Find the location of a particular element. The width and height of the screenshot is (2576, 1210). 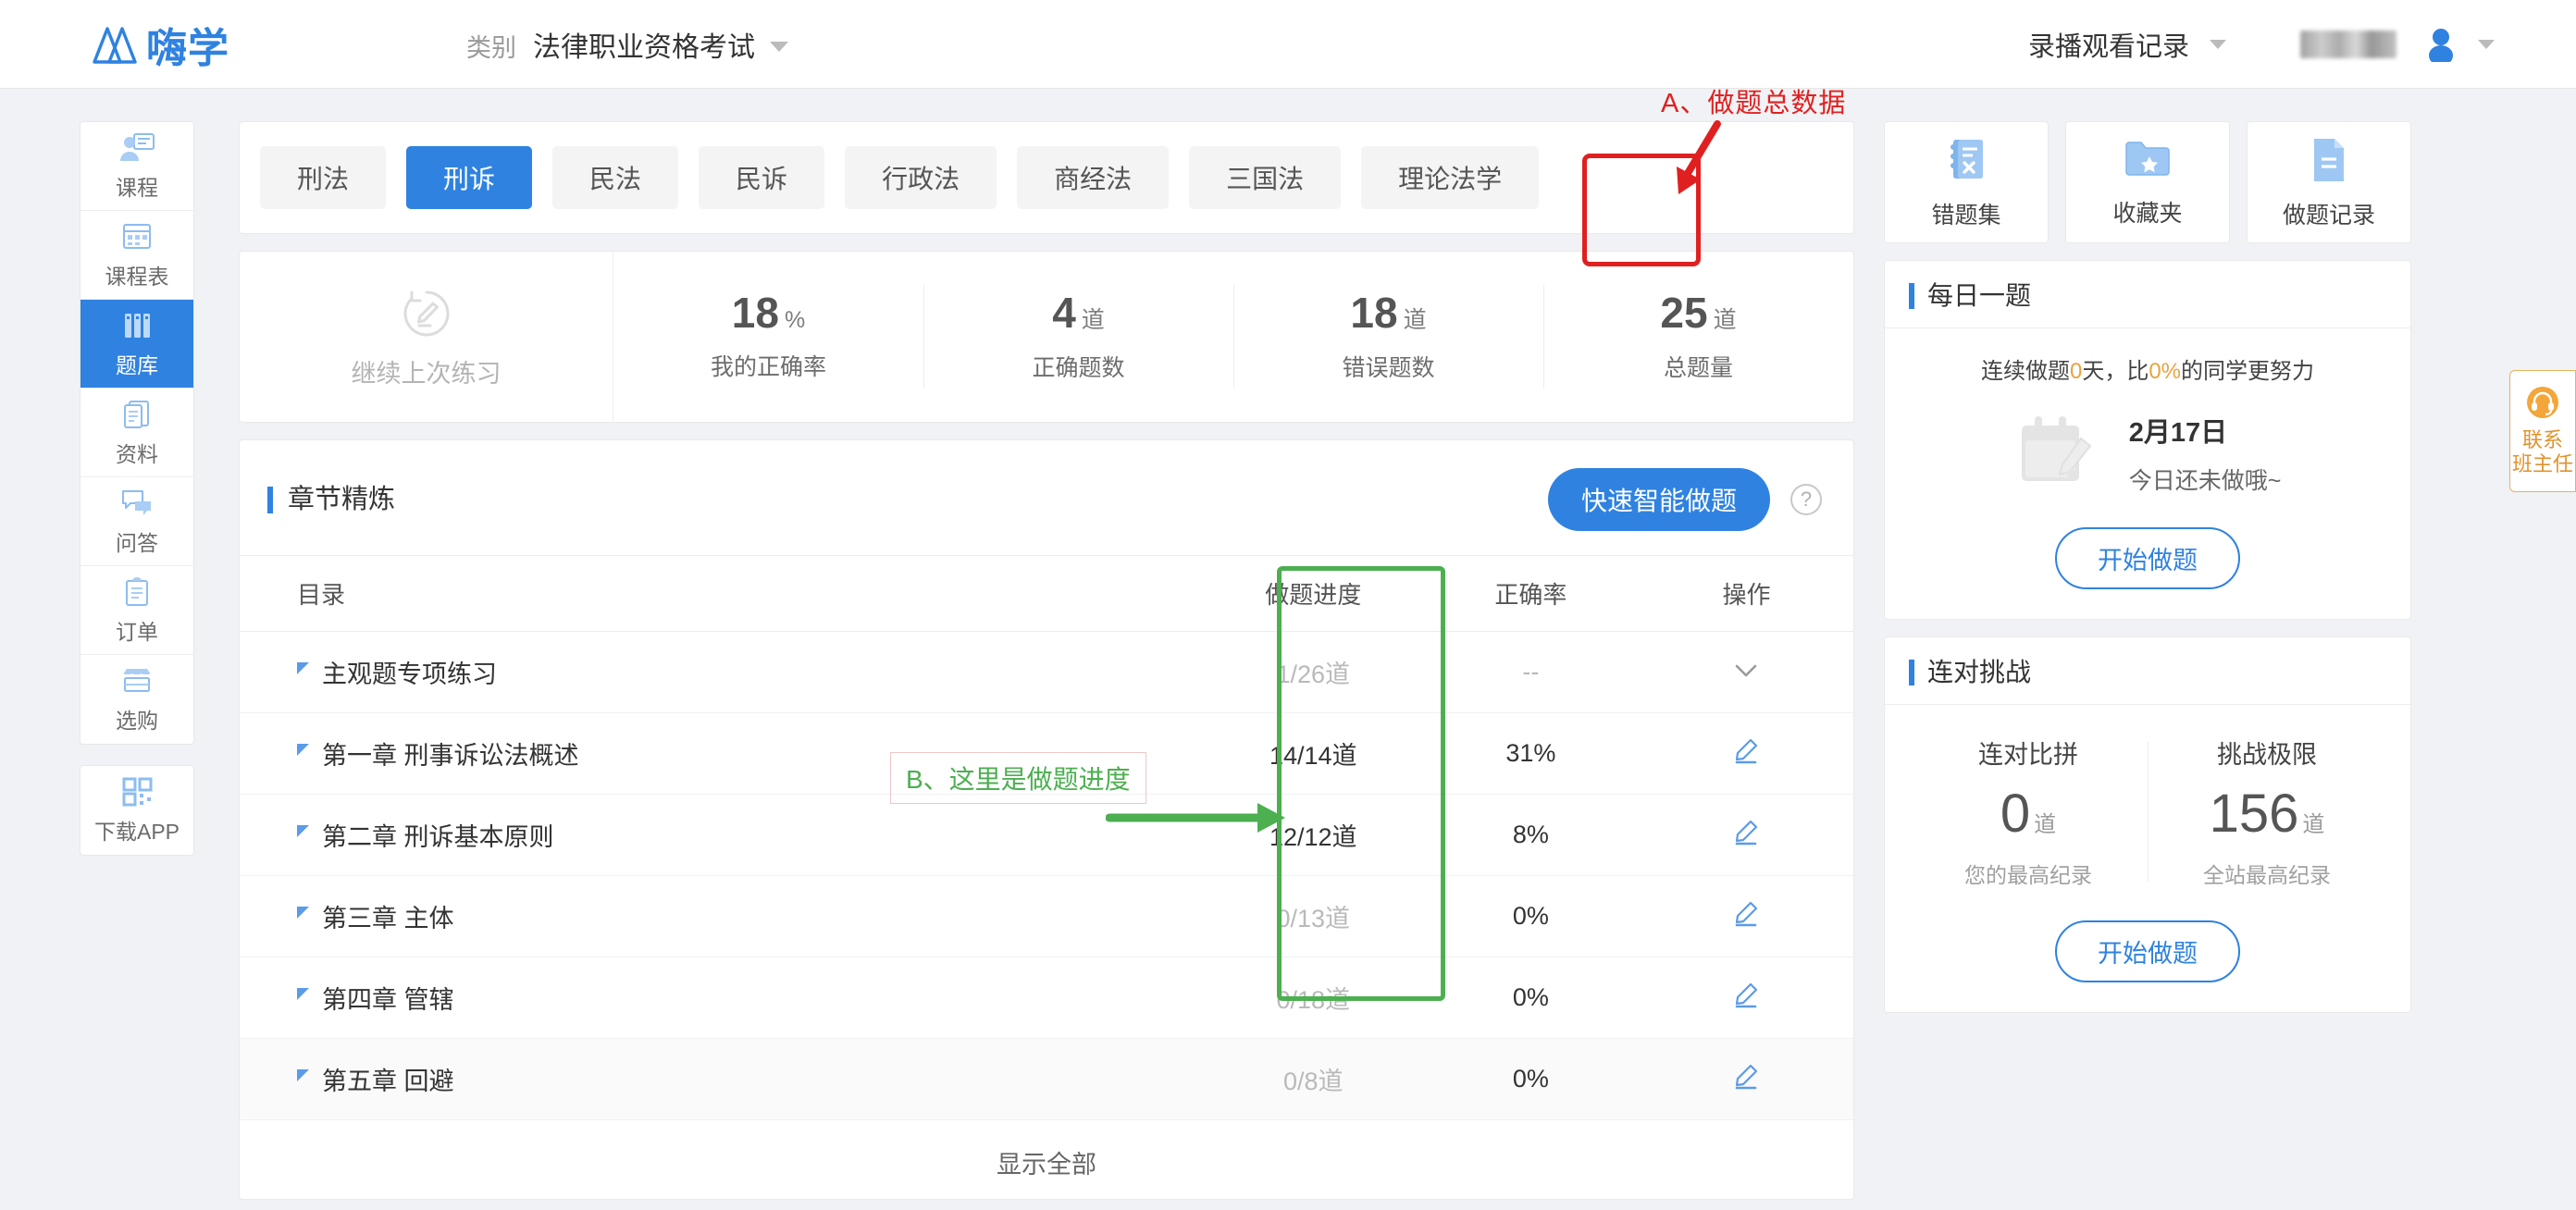

stat-caption: 错误题数 is located at coordinates (1388, 367).